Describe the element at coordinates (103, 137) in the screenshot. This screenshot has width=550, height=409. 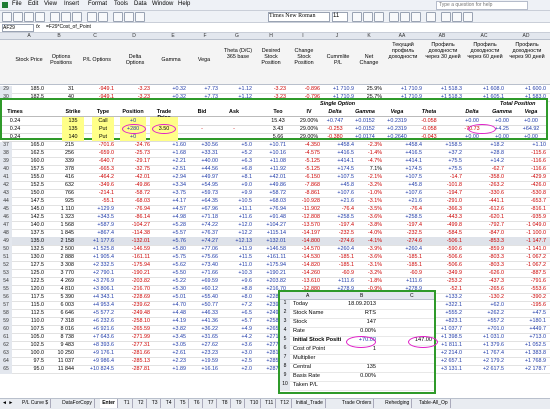
I see `panel-cell: Put` at that location.